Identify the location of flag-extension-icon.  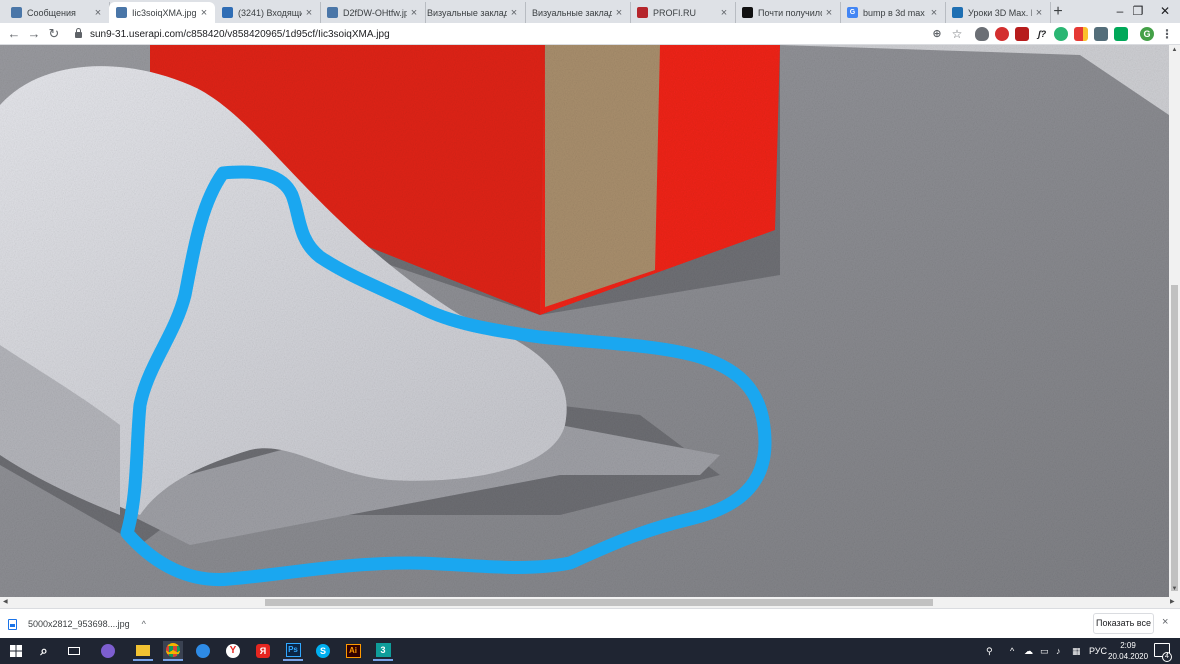
(1081, 34).